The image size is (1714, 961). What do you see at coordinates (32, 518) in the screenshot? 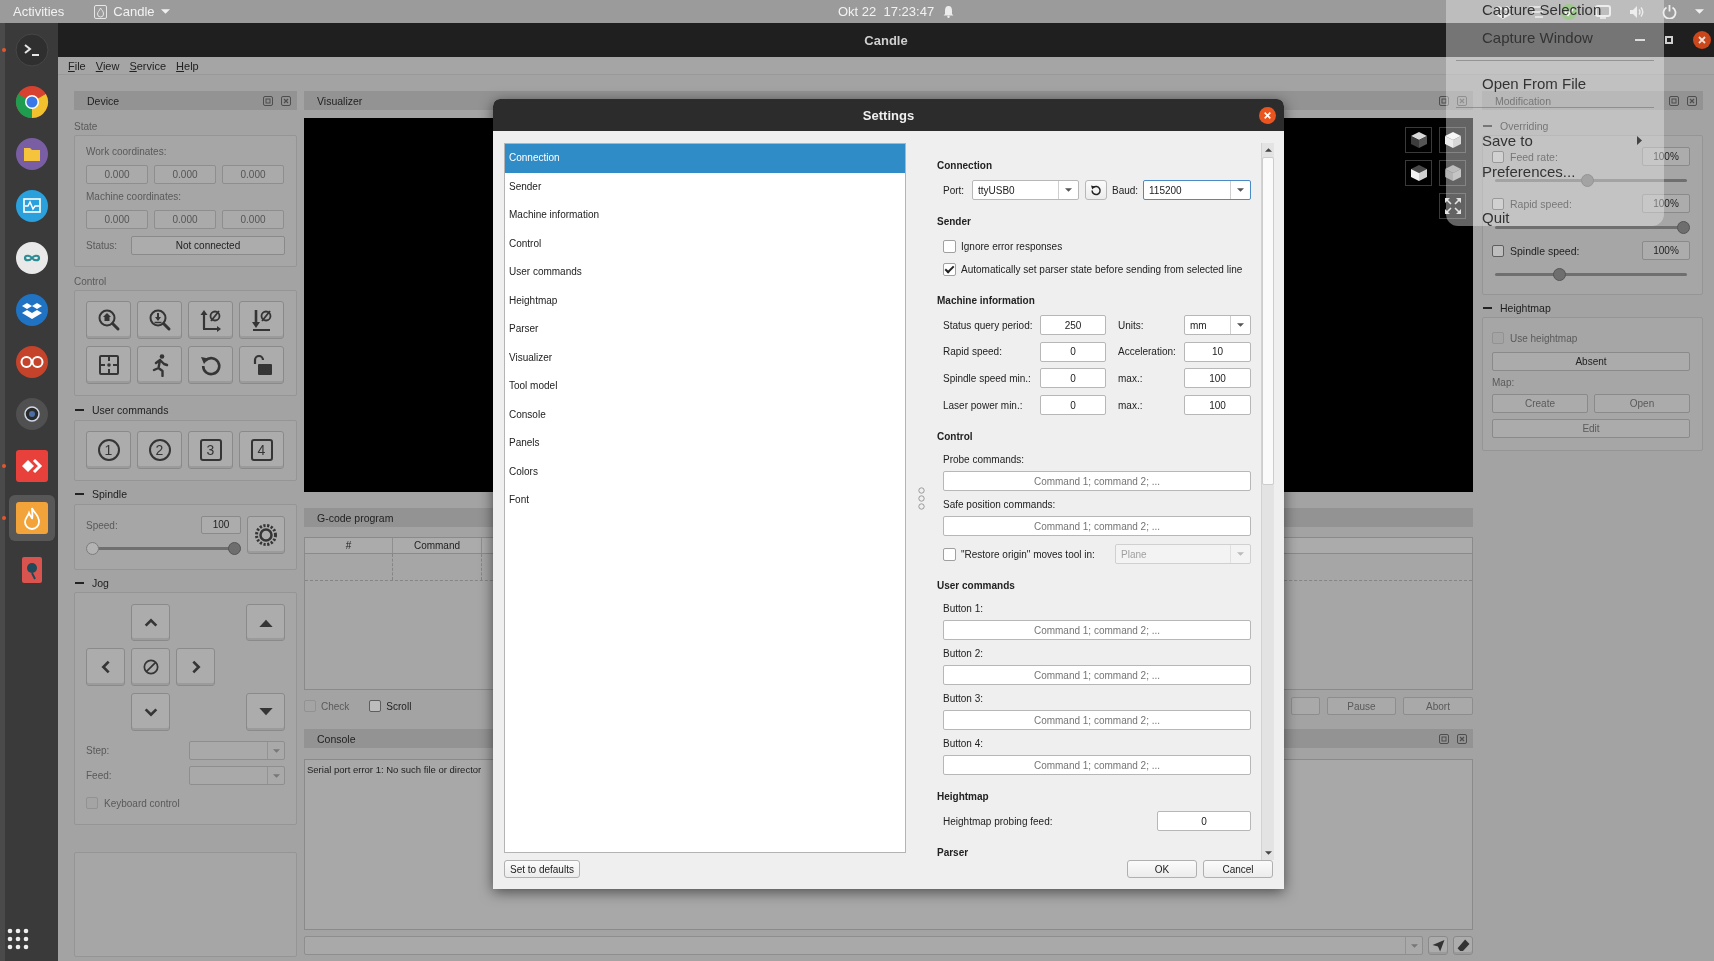
I see `dock-app-button` at bounding box center [32, 518].